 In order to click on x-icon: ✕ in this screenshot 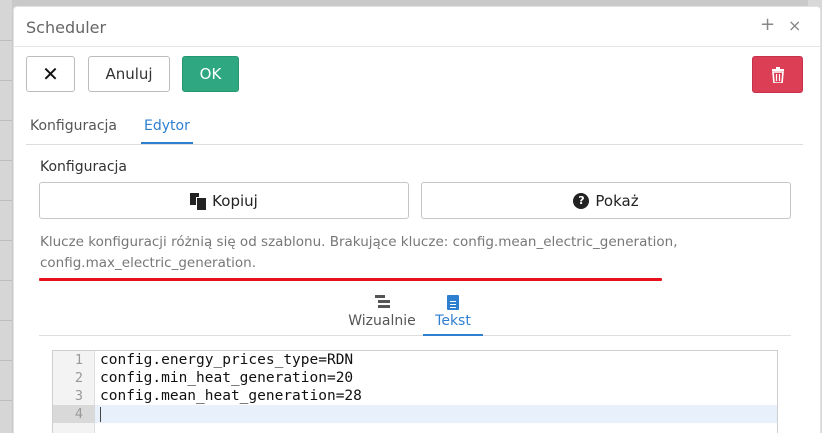, I will do `click(50, 74)`.